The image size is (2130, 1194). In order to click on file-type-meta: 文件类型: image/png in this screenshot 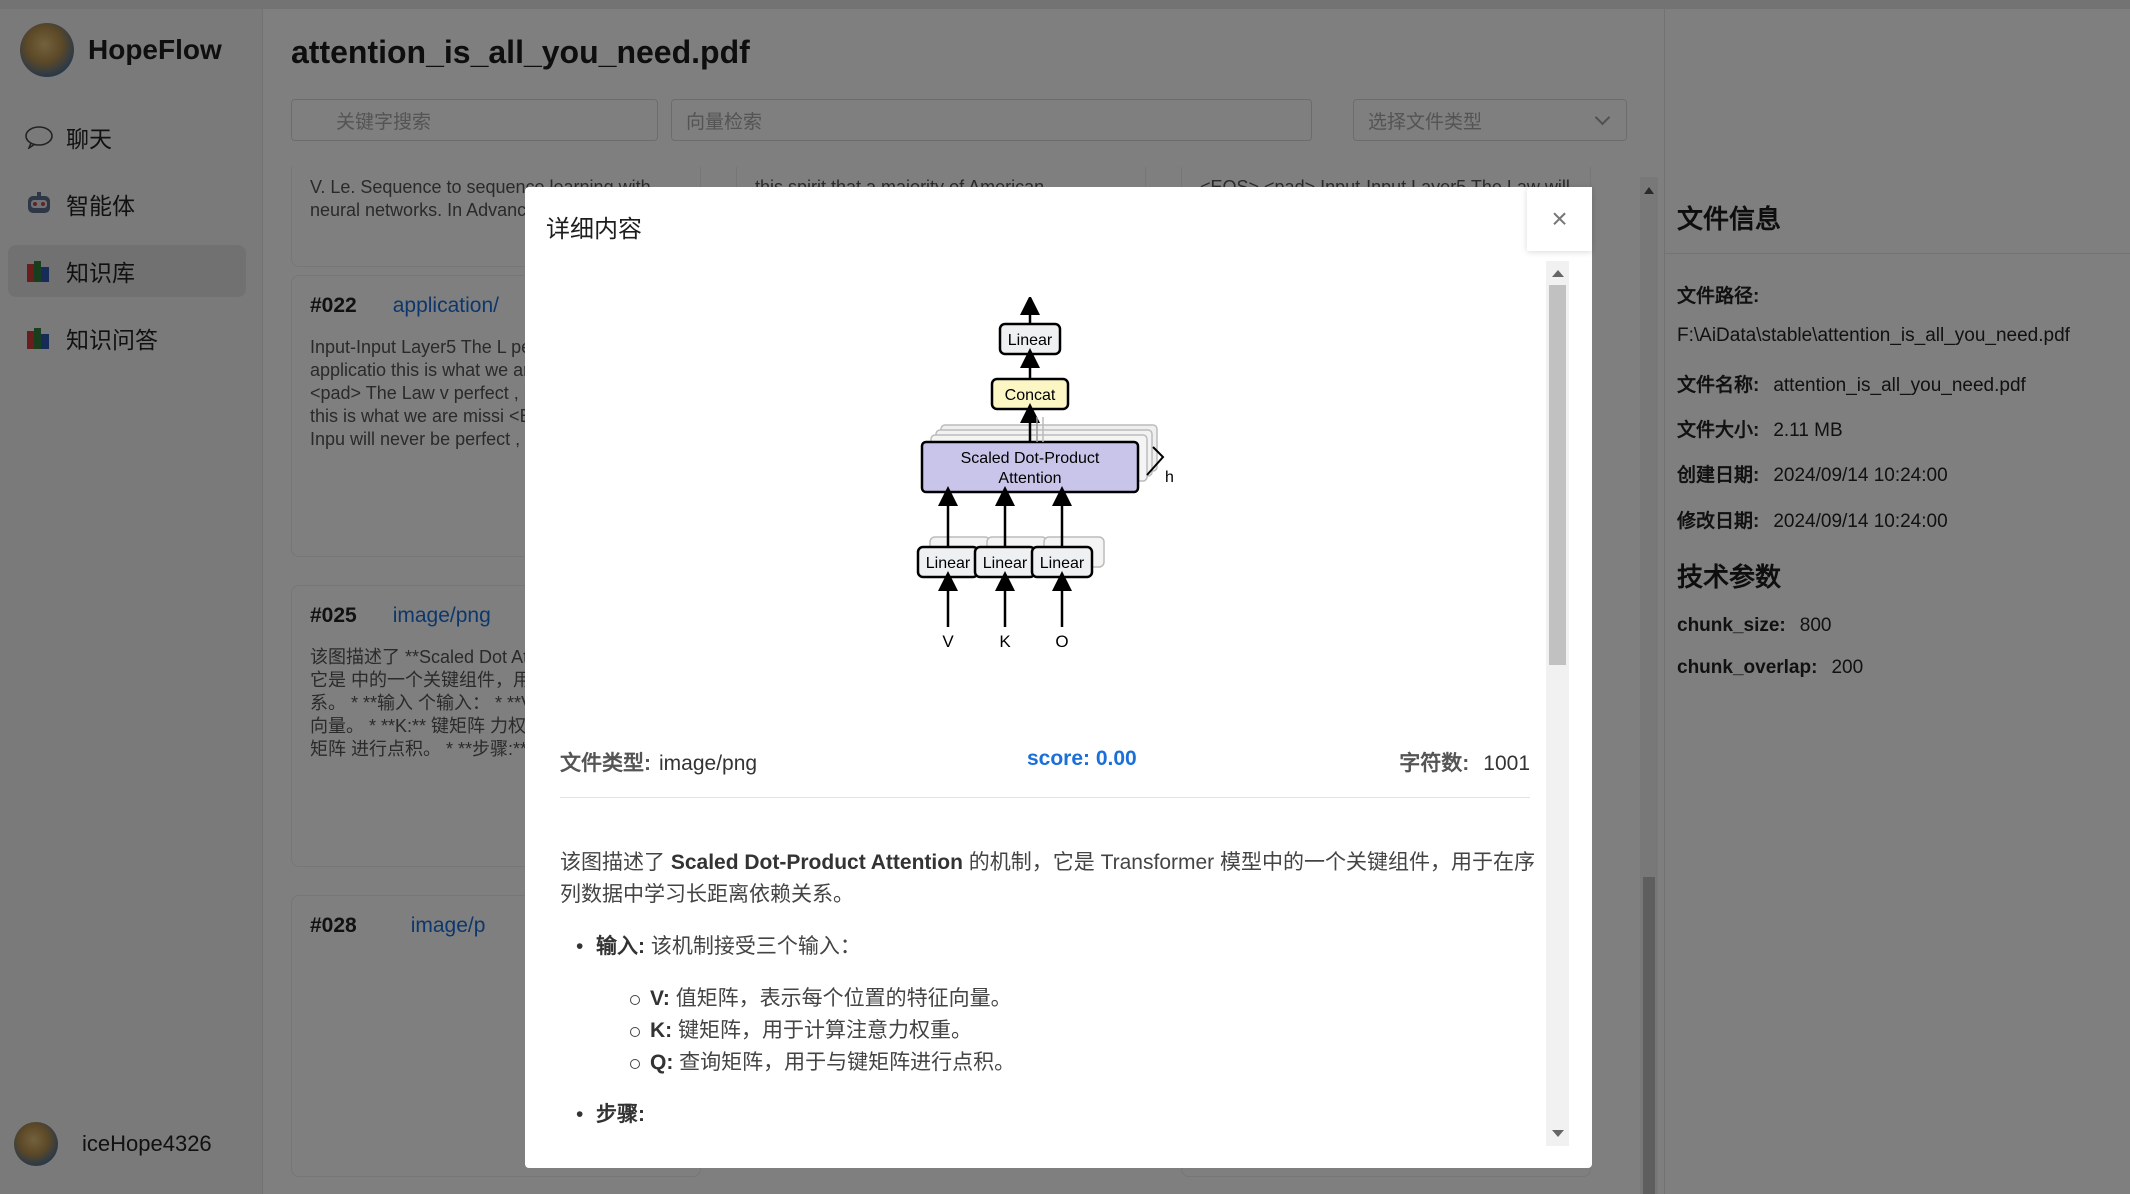, I will do `click(659, 763)`.